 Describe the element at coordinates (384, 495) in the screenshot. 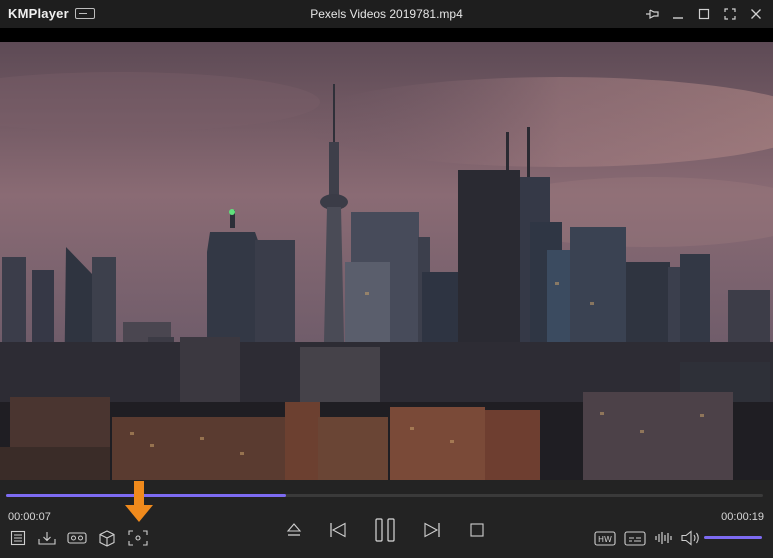

I see `seek-bar` at that location.